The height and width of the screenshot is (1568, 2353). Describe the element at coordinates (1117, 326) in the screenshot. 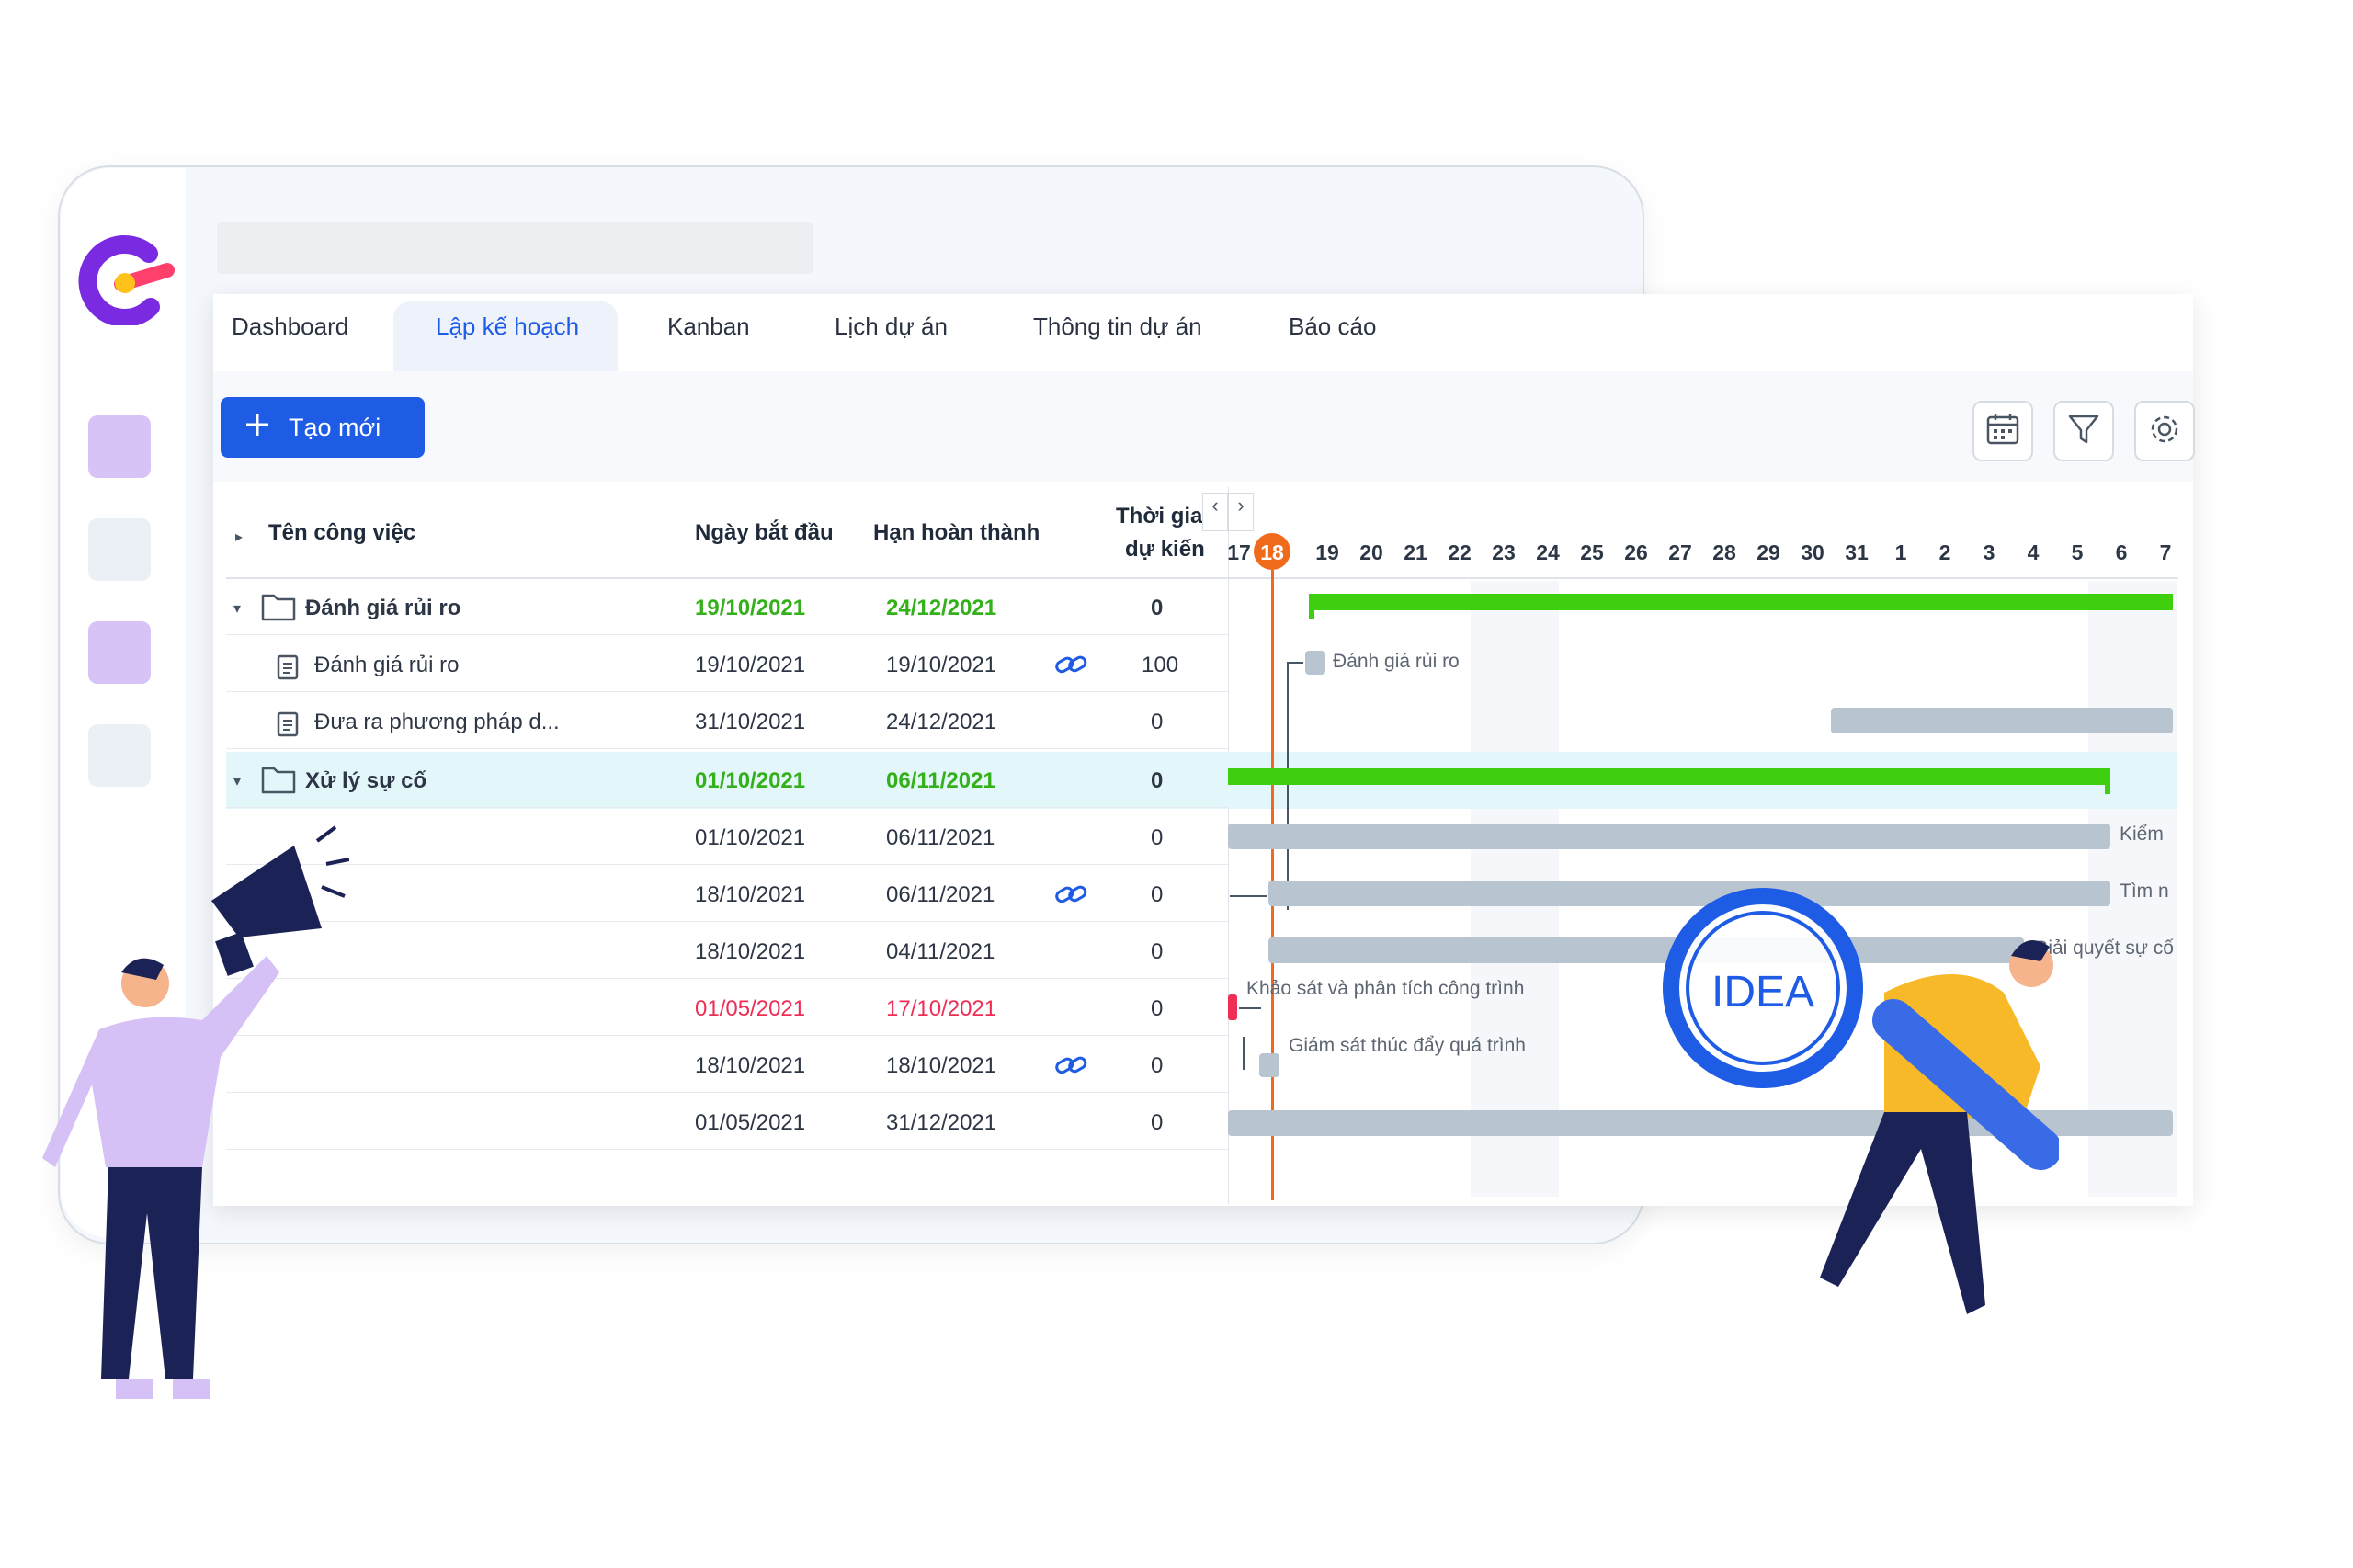

I see `tab-project-info: Thông tin dự án` at that location.